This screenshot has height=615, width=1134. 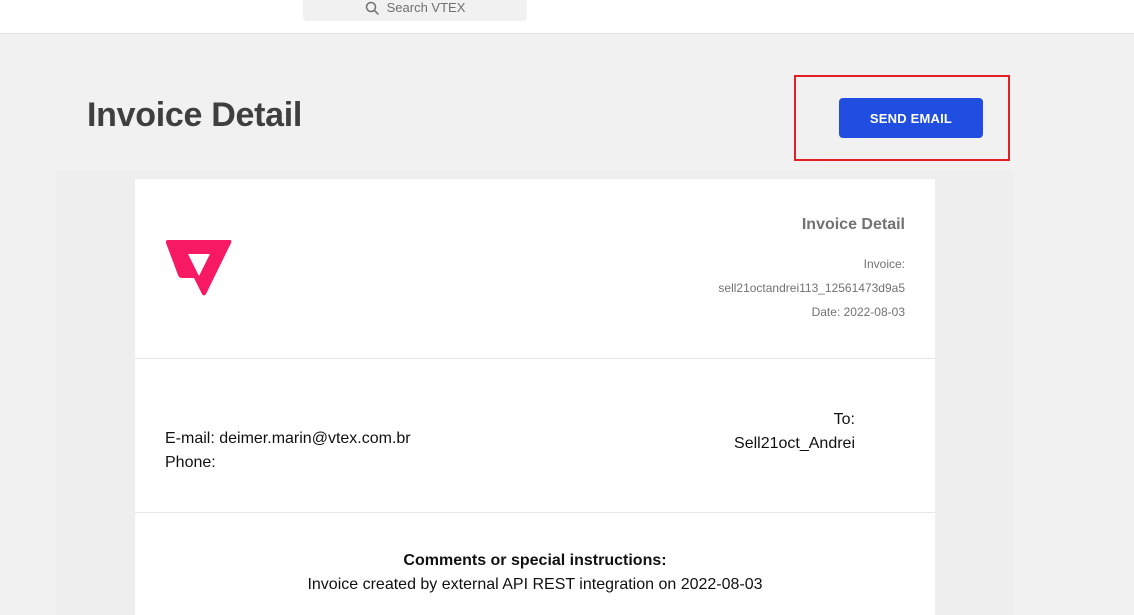 I want to click on sender-phone: Phone:, so click(x=190, y=462).